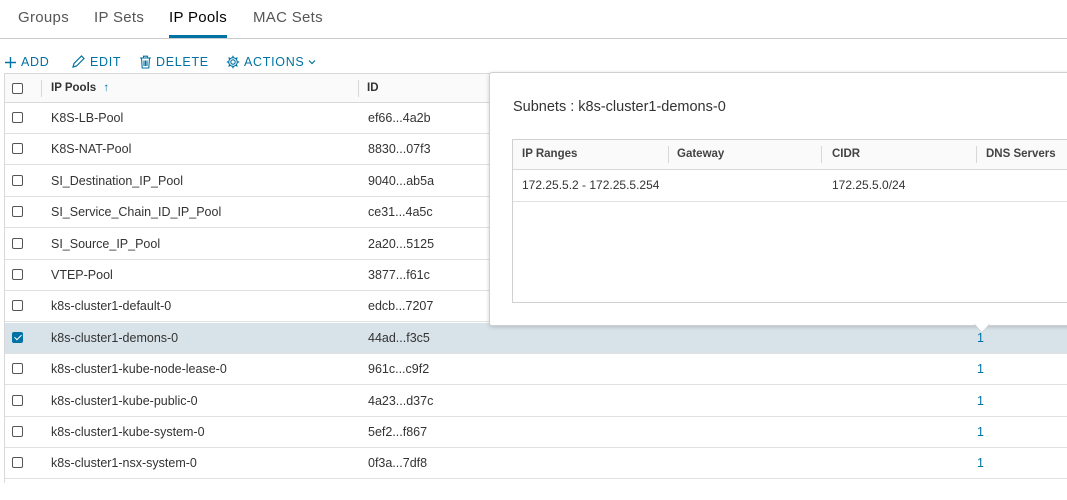  I want to click on edit-button: EDIT, so click(96, 62).